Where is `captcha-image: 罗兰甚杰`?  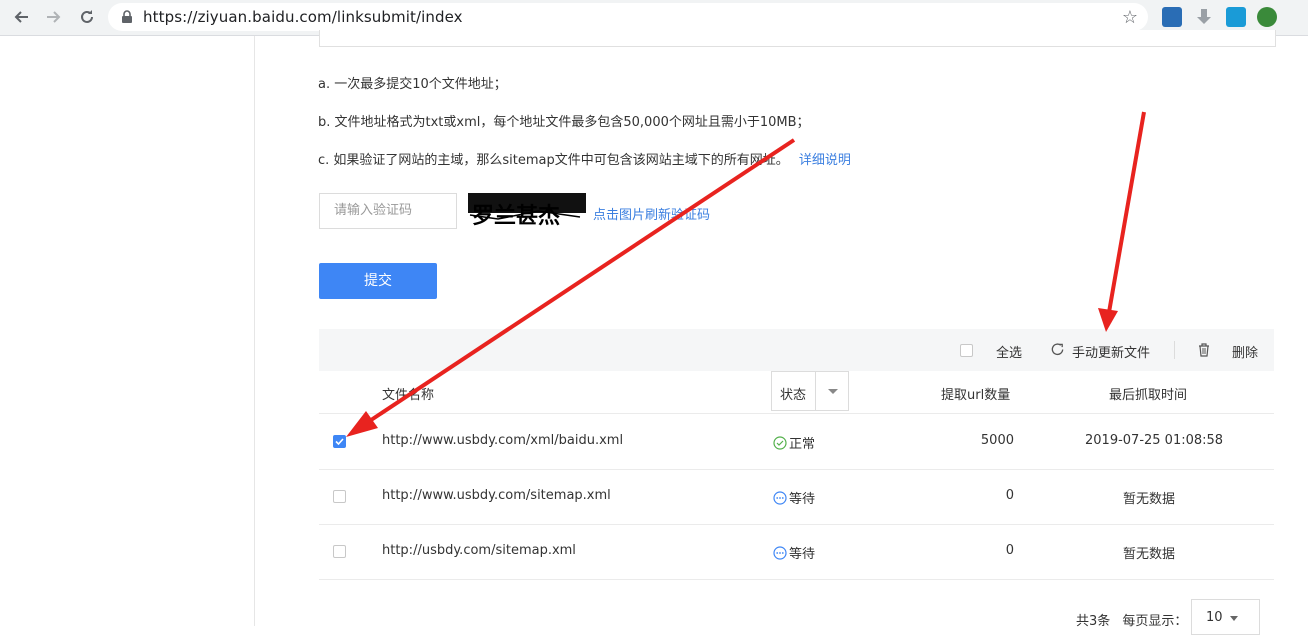
captcha-image: 罗兰甚杰 is located at coordinates (528, 211).